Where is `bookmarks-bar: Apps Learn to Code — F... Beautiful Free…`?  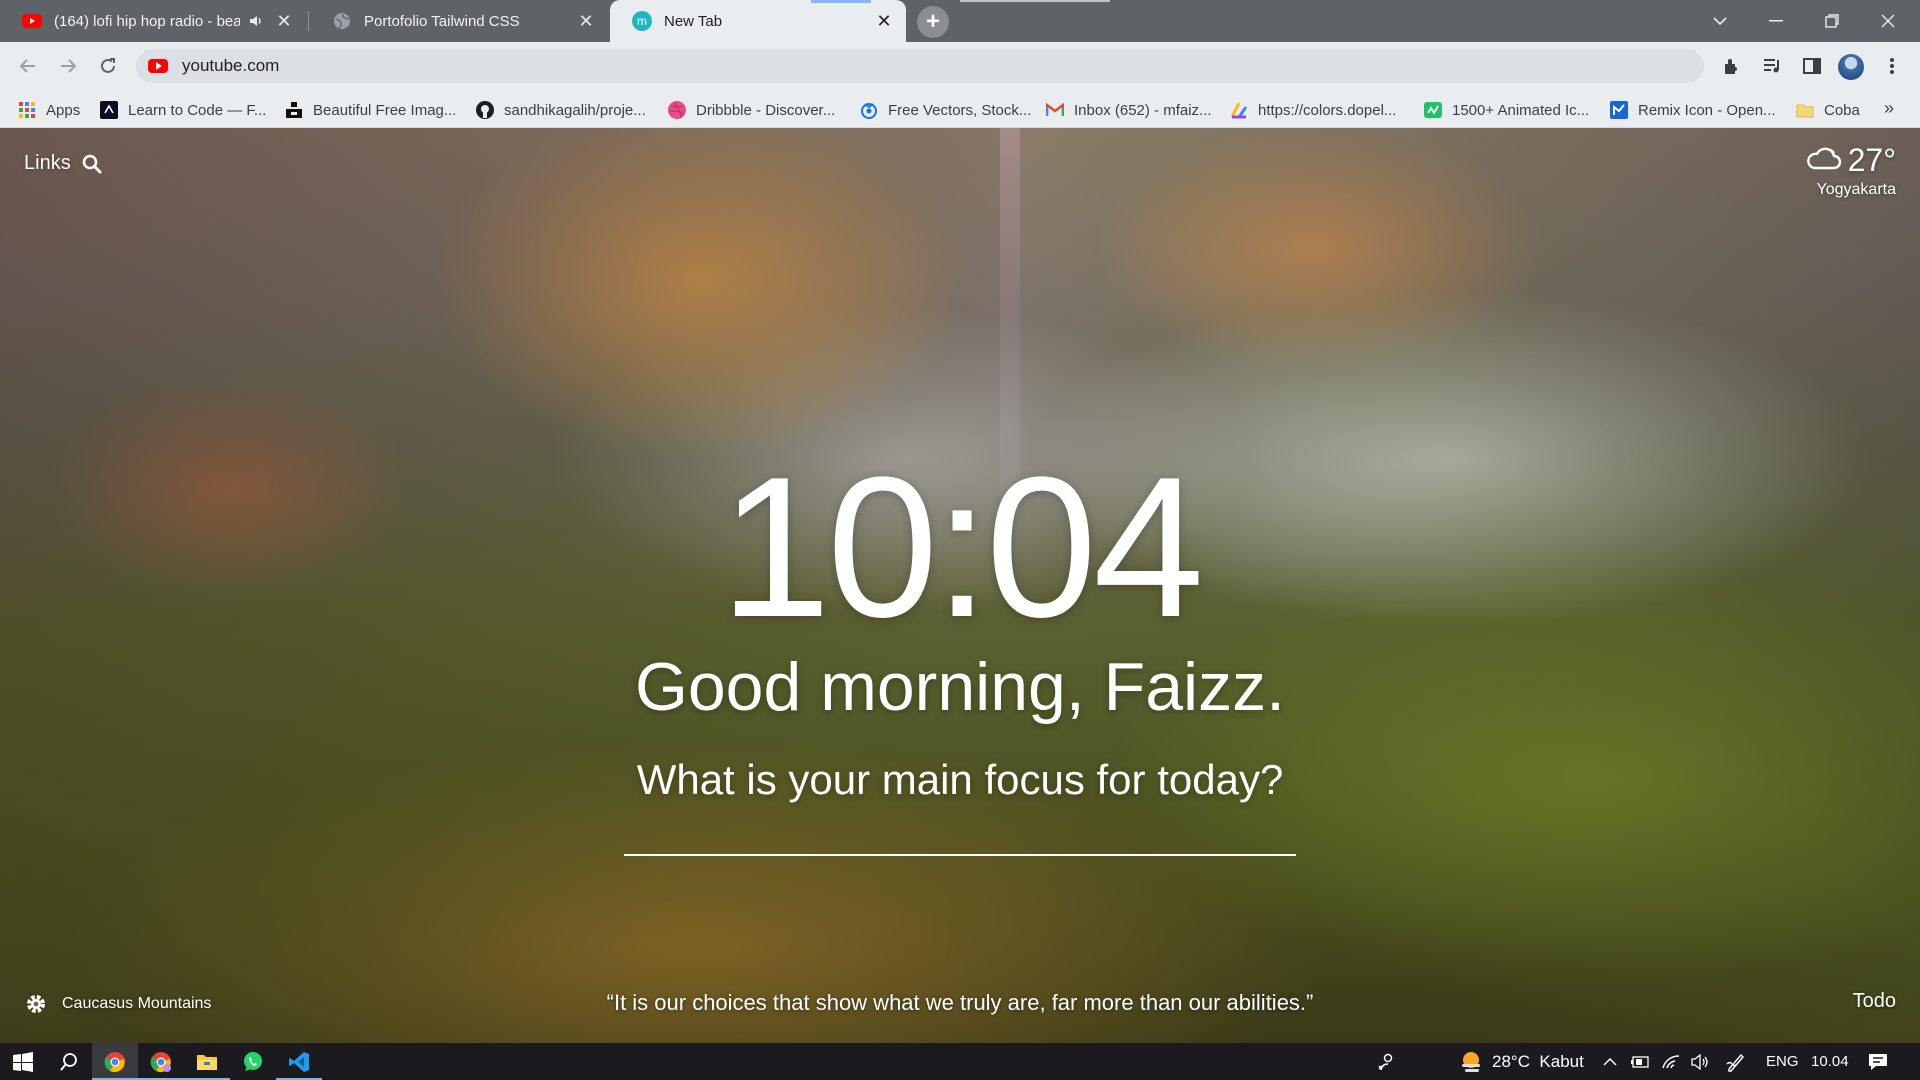
bookmarks-bar: Apps Learn to Code — F... Beautiful Free… is located at coordinates (960, 109).